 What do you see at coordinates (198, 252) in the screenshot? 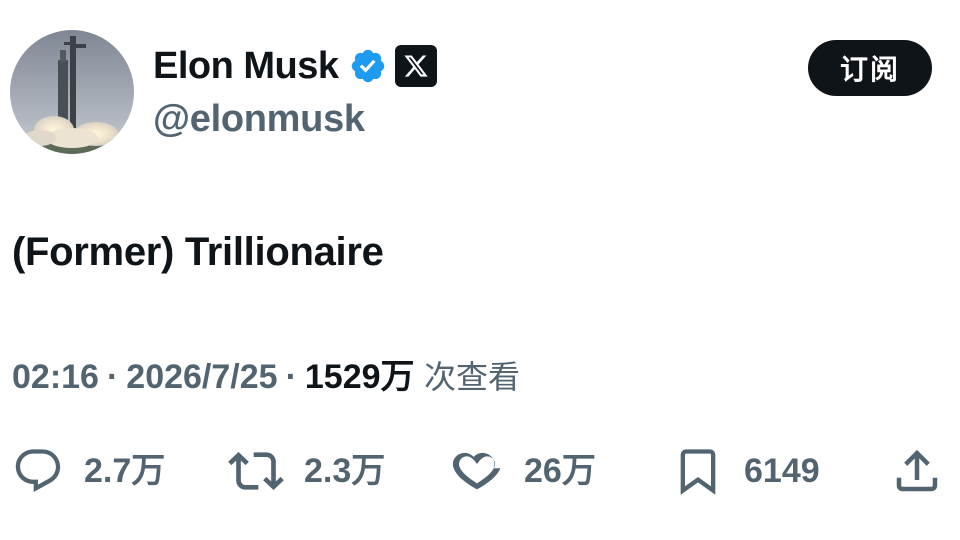
I see `tweet-text: (Former) Trillionaire` at bounding box center [198, 252].